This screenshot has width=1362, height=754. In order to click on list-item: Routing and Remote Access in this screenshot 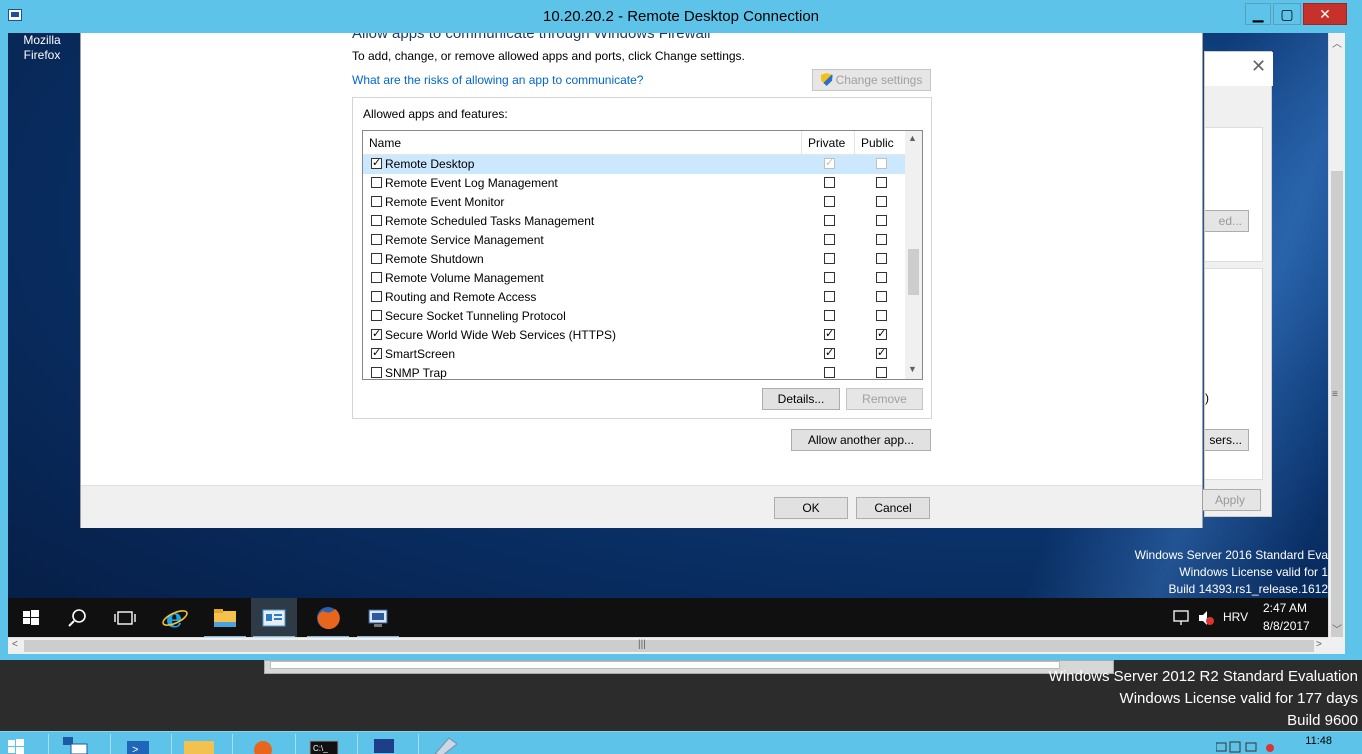, I will do `click(634, 297)`.